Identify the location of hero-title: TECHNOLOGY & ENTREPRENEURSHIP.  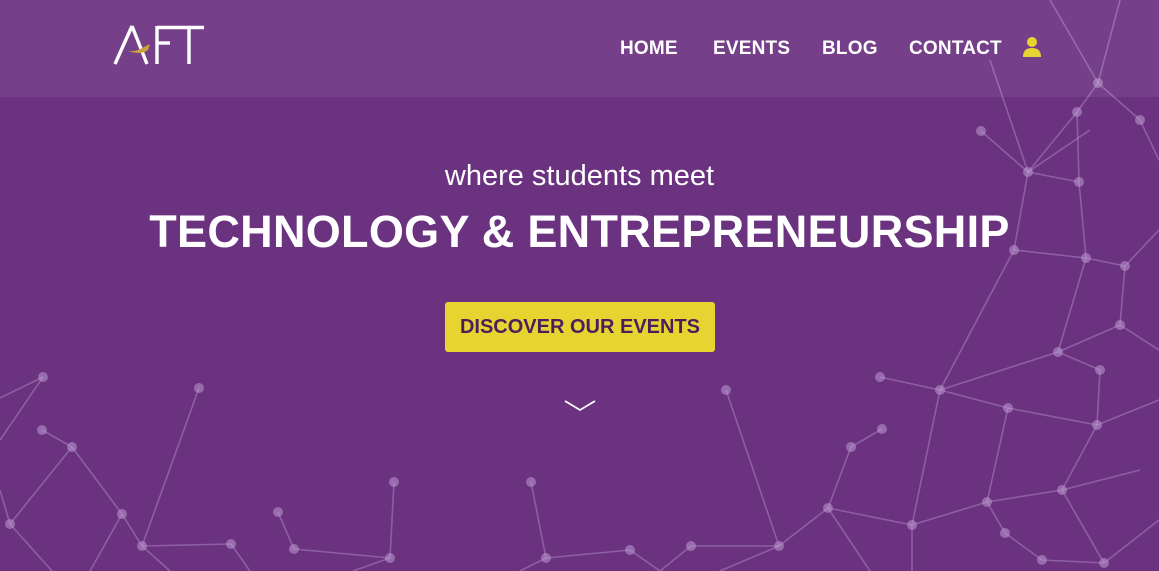
(579, 231).